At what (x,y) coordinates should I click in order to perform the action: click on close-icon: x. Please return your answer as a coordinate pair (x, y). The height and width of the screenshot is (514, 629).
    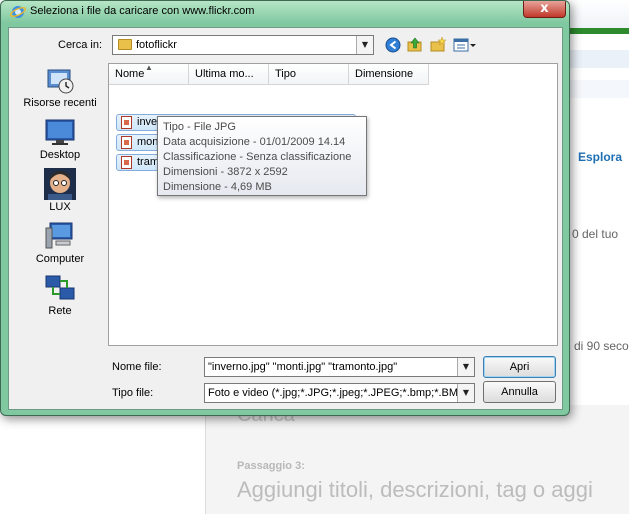
    Looking at the image, I should click on (544, 8).